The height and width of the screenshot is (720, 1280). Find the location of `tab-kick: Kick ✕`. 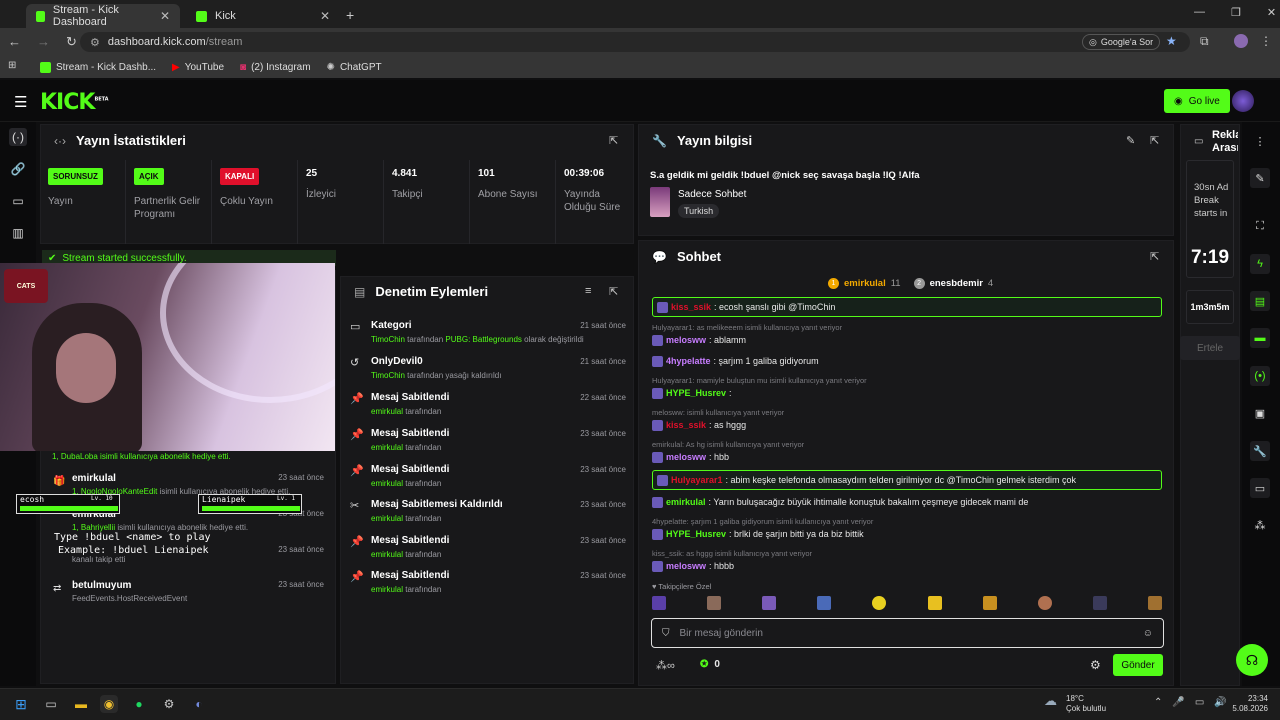

tab-kick: Kick ✕ is located at coordinates (263, 16).